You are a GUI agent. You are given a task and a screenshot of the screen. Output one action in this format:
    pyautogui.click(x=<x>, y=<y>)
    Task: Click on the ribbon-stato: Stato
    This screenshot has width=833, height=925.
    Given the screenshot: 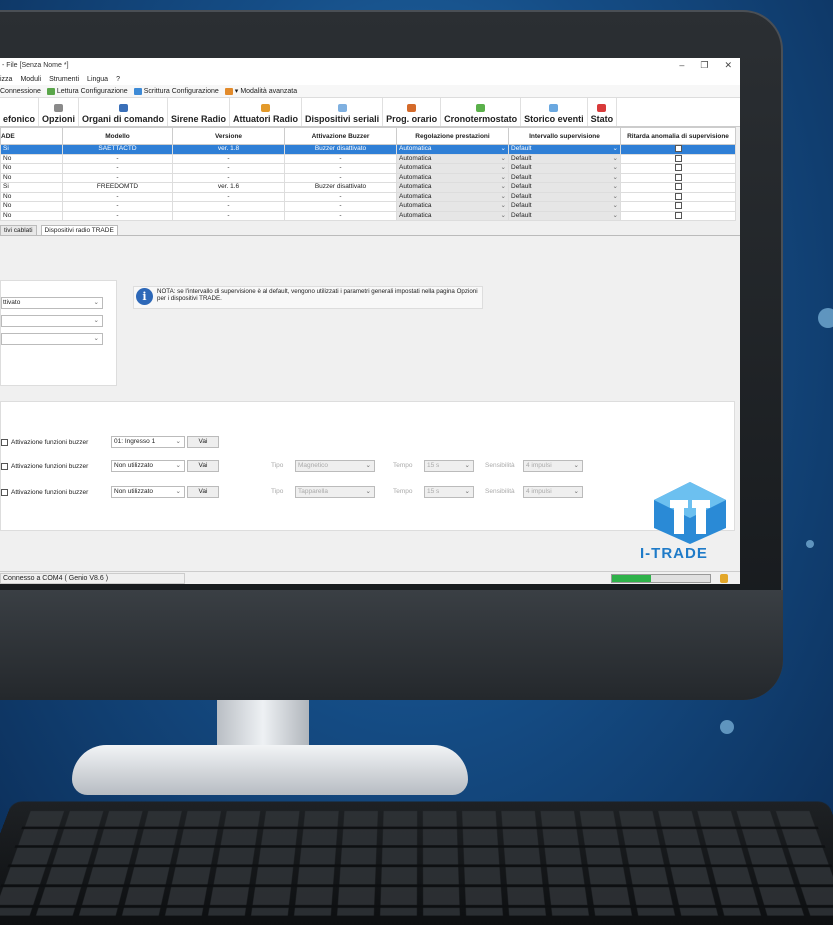 What is the action you would take?
    pyautogui.click(x=603, y=112)
    